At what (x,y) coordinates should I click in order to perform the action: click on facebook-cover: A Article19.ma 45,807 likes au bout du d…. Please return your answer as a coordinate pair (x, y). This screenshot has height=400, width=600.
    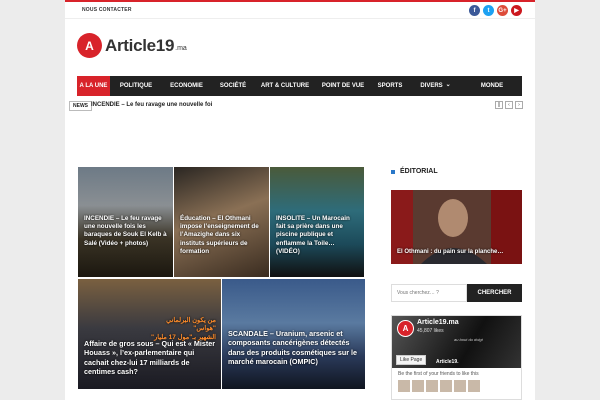
    Looking at the image, I should click on (456, 342).